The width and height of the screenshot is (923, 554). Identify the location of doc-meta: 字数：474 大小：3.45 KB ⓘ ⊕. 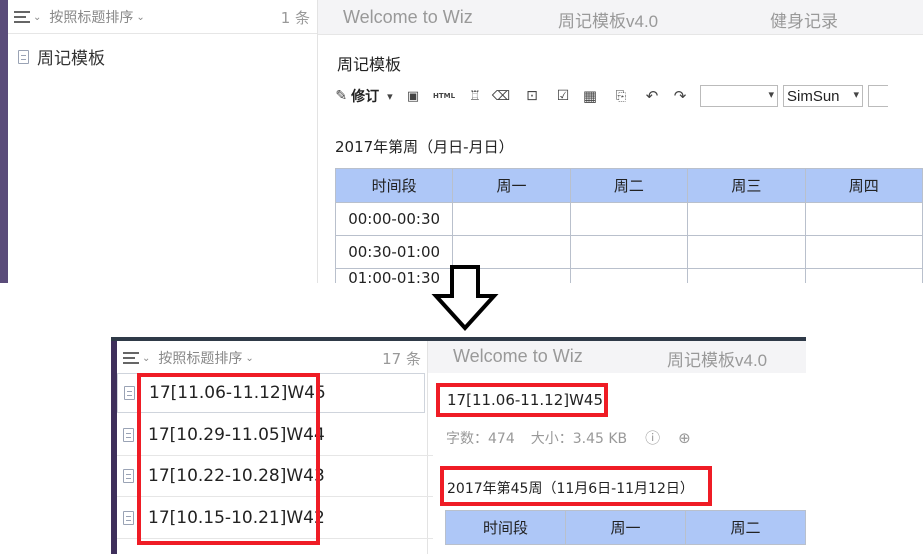
(568, 437).